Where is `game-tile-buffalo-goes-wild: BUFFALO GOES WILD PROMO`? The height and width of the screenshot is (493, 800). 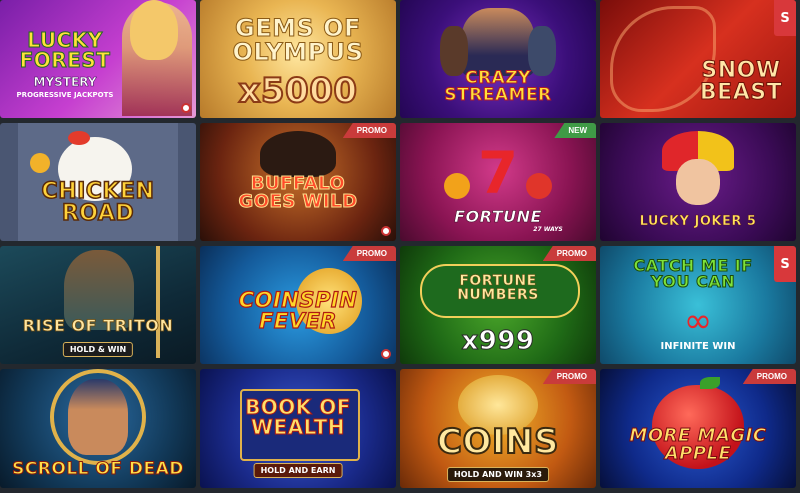 game-tile-buffalo-goes-wild: BUFFALO GOES WILD PROMO is located at coordinates (298, 182).